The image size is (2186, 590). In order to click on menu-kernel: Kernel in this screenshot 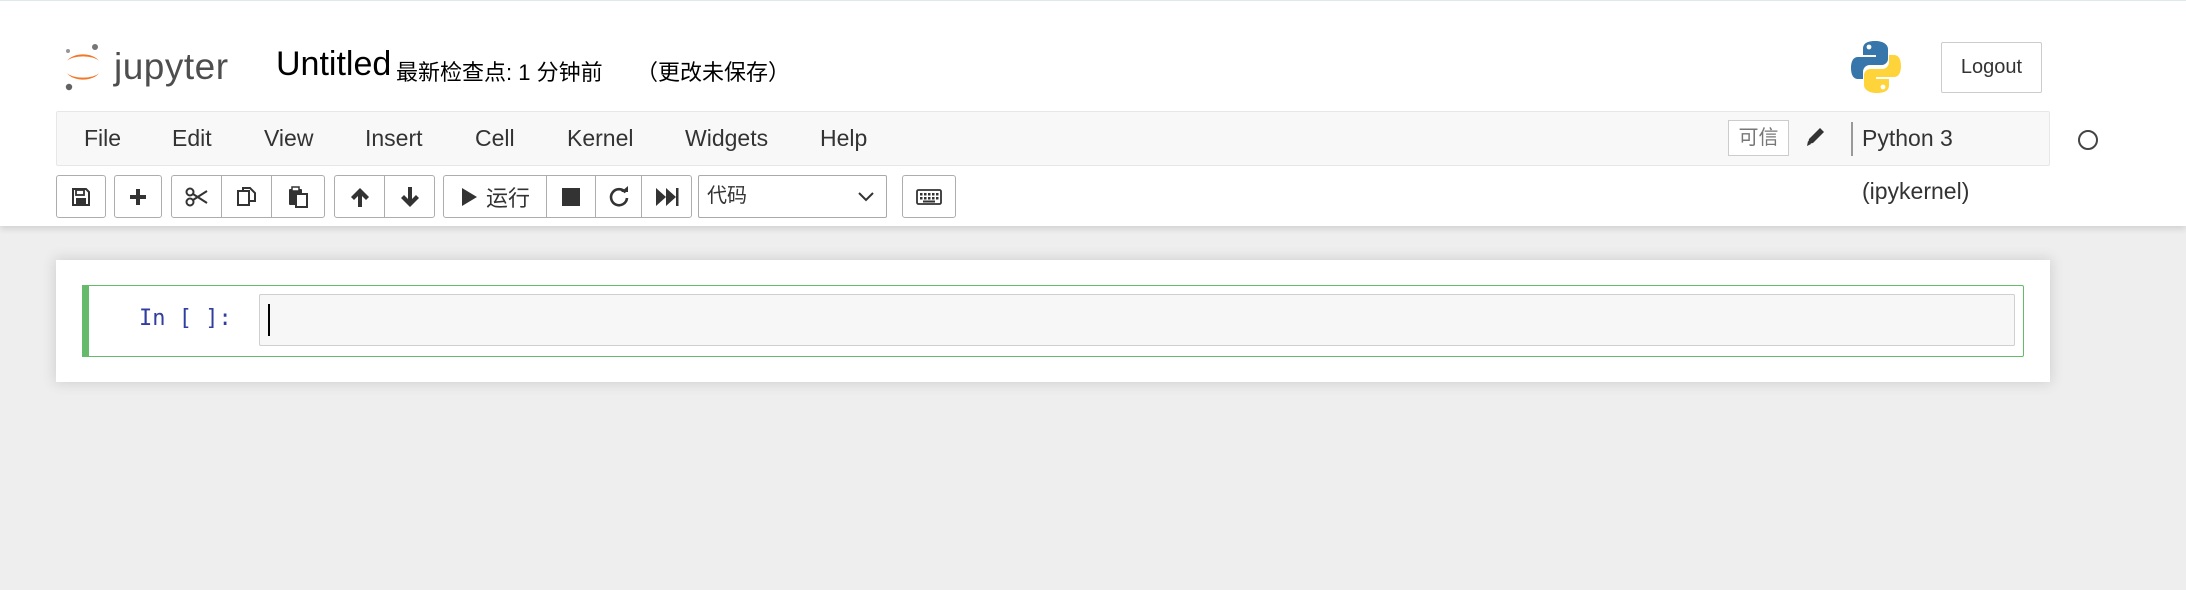, I will do `click(600, 138)`.